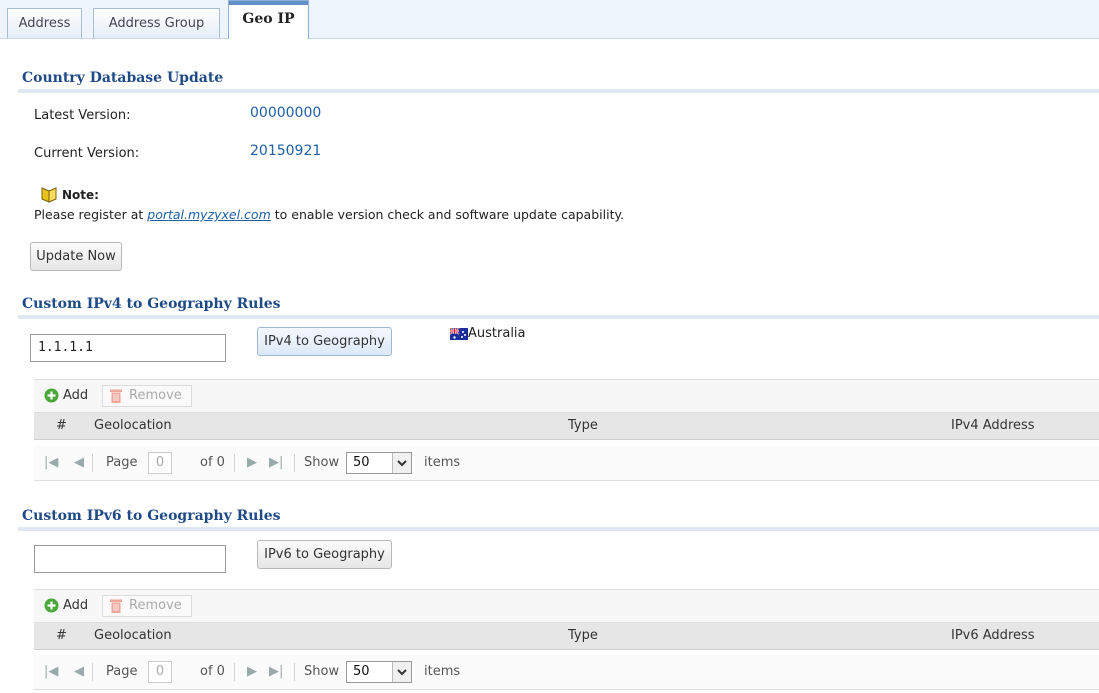 This screenshot has width=1099, height=693. What do you see at coordinates (209, 214) in the screenshot?
I see `portal-link: portal.myzyxel.com` at bounding box center [209, 214].